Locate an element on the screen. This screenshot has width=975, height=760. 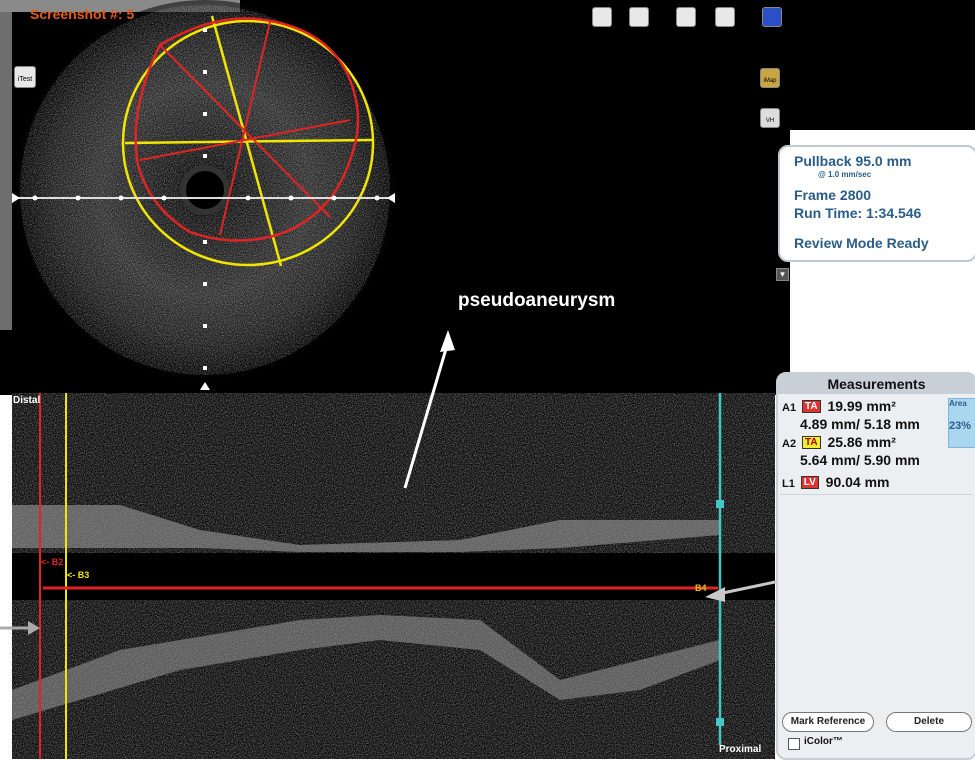
lv-tag: LV is located at coordinates (809, 482).